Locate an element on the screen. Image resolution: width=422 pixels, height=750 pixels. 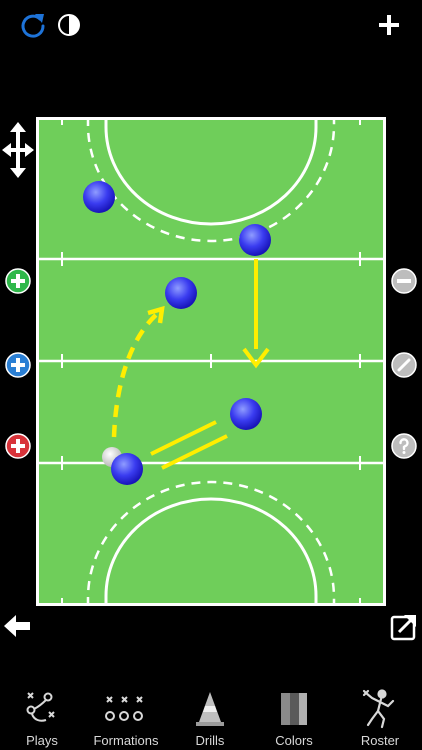
add-red-player-button is located at coordinates (18, 446).